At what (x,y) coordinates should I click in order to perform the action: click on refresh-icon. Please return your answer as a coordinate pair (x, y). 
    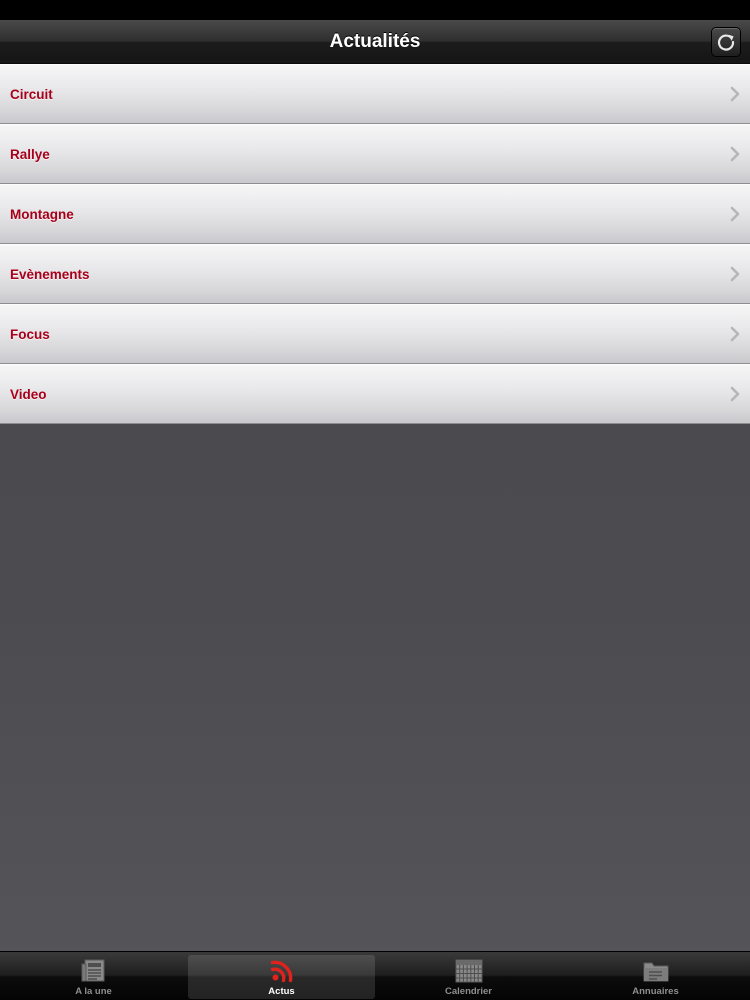
    Looking at the image, I should click on (726, 42).